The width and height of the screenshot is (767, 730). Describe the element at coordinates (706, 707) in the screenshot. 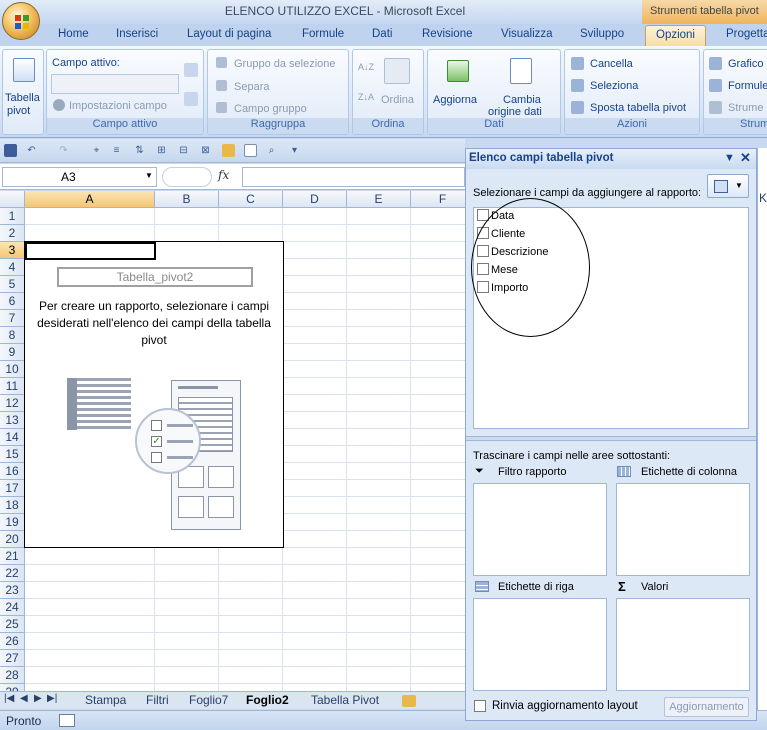

I see `update-button: Aggiornamento` at that location.